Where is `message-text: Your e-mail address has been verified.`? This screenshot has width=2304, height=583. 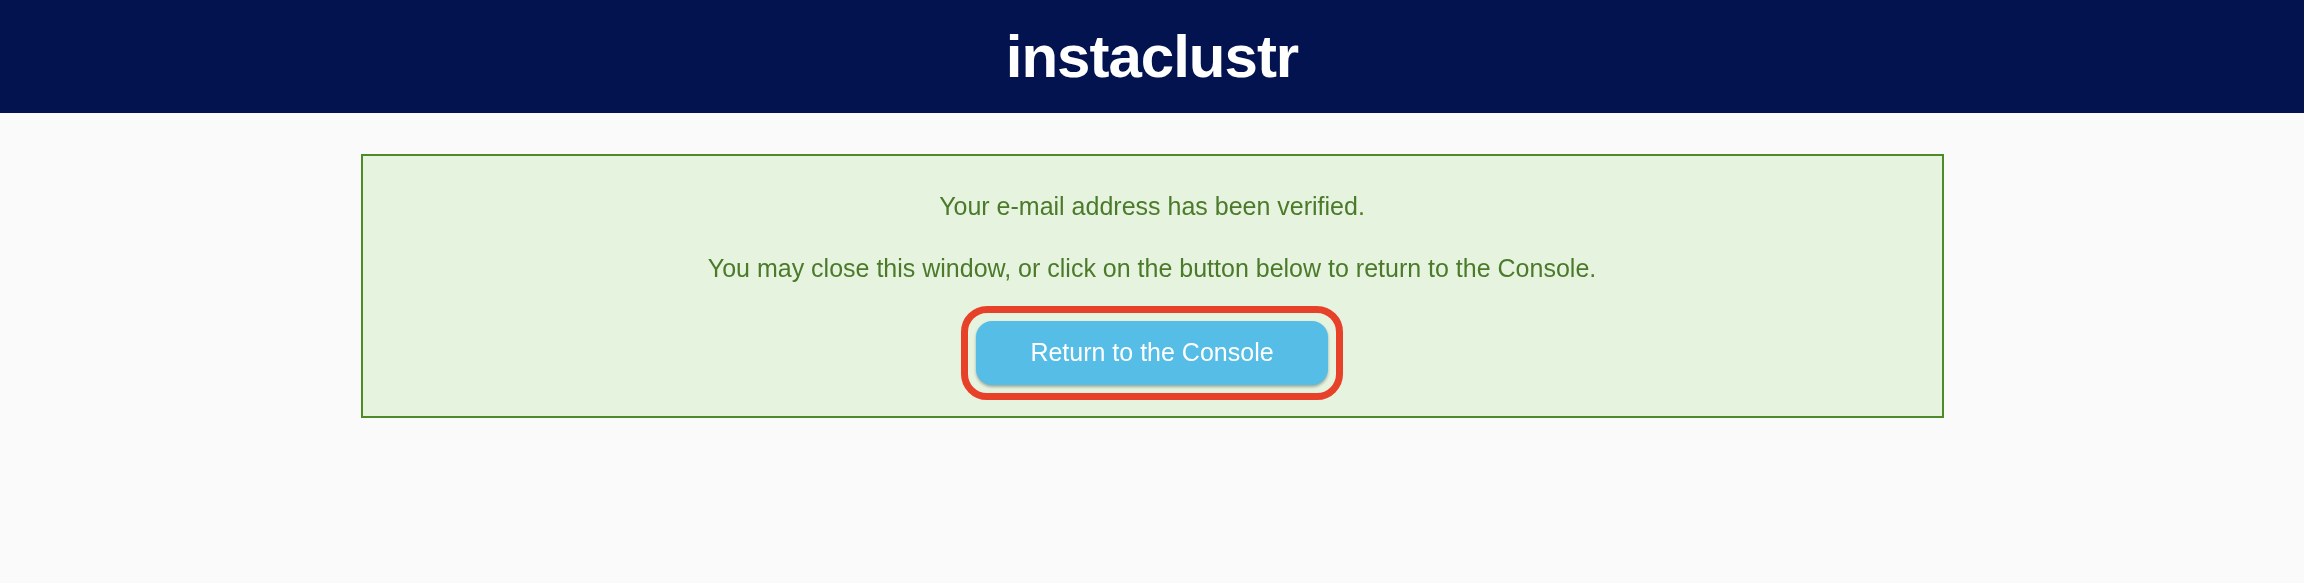 message-text: Your e-mail address has been verified. is located at coordinates (1152, 206).